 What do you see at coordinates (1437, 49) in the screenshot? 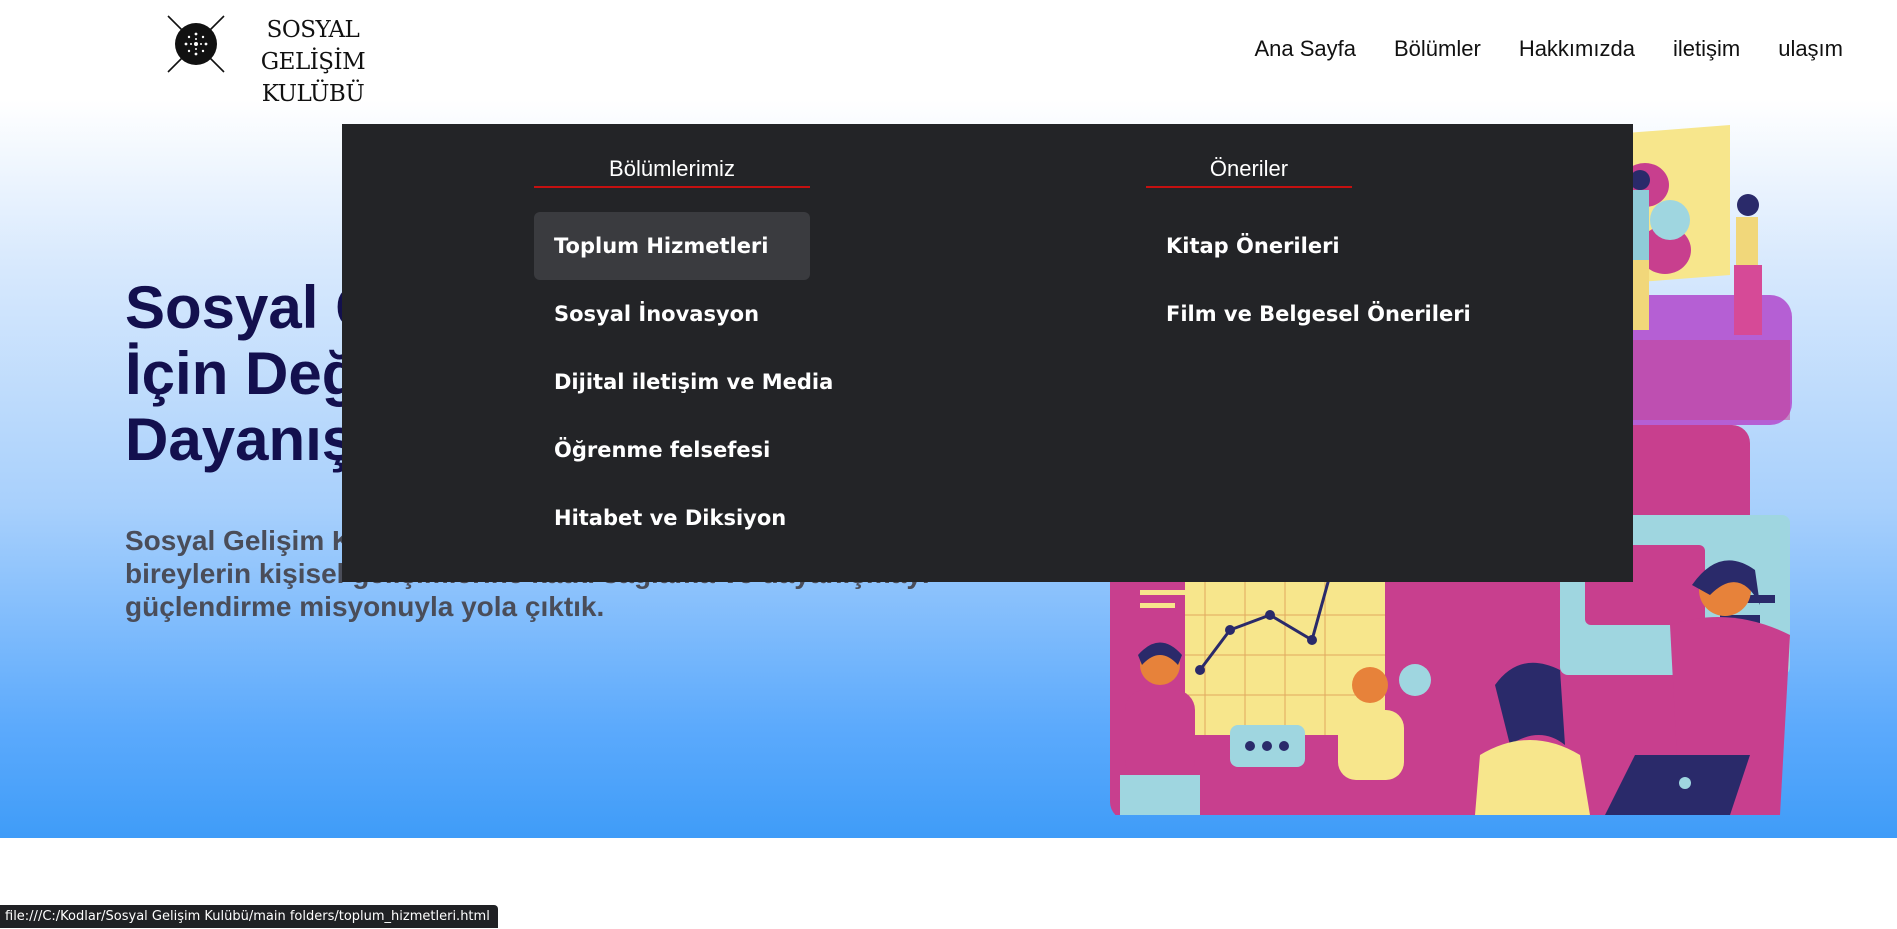
I see `nav-bolumler: Bölümler` at bounding box center [1437, 49].